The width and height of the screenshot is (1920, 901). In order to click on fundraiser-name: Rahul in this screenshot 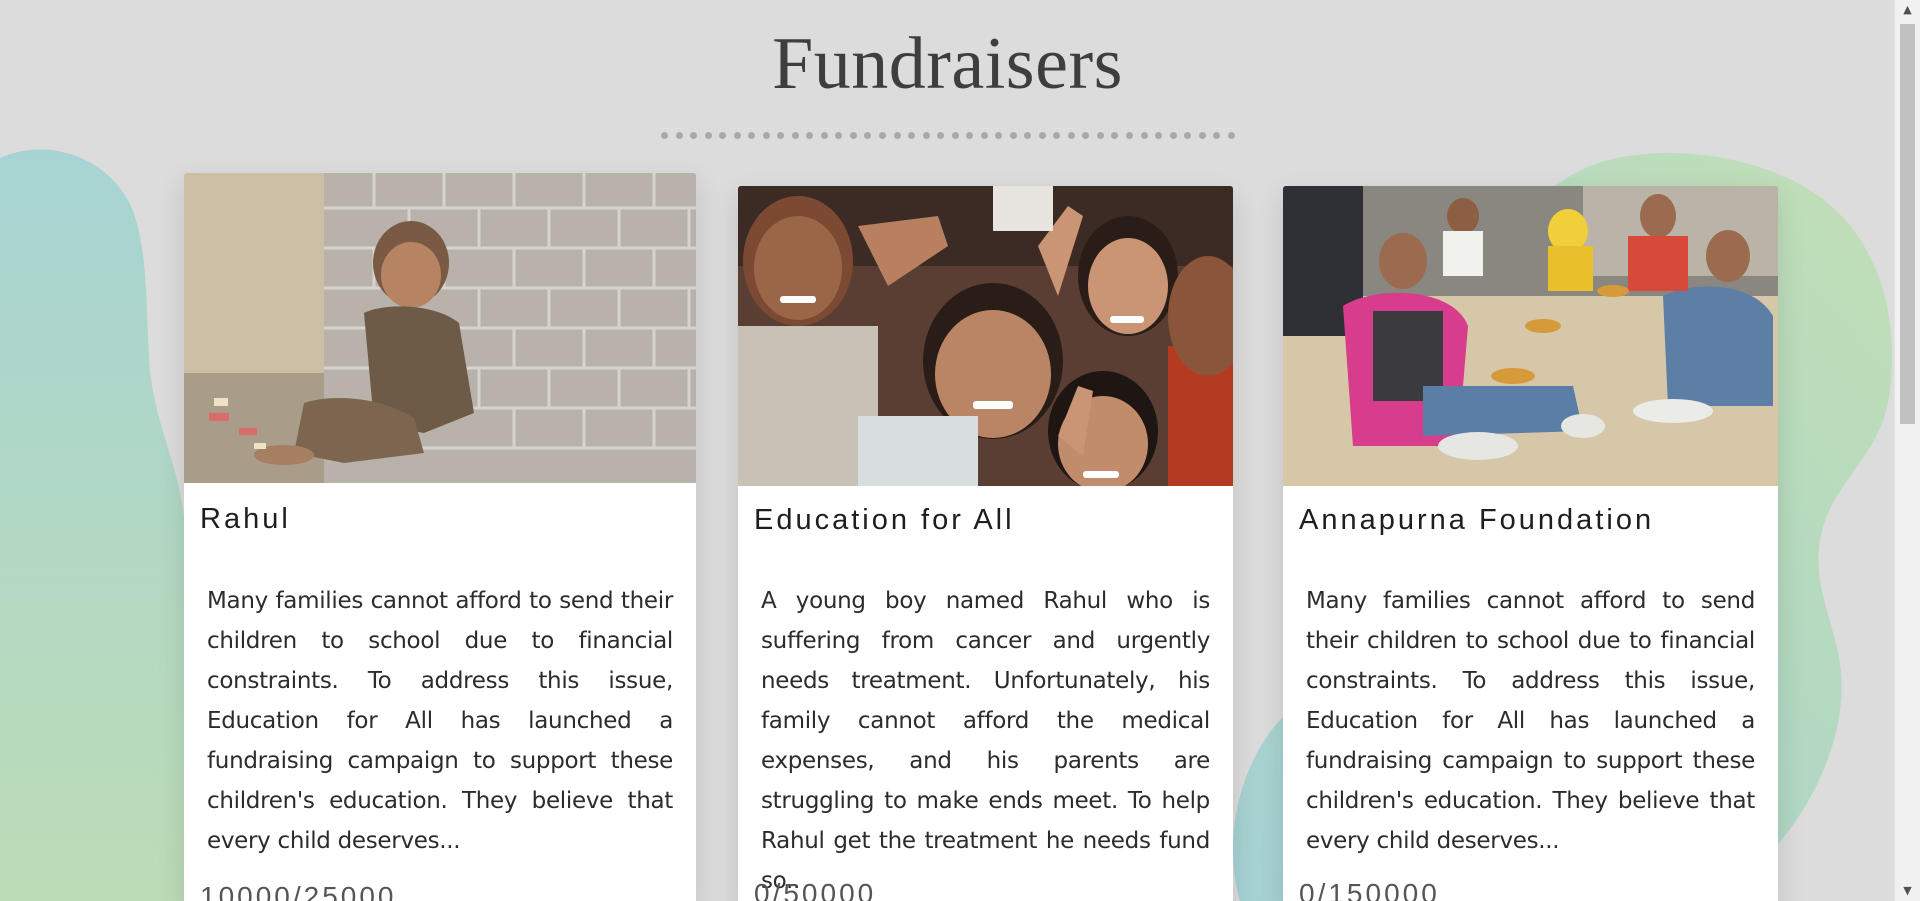, I will do `click(245, 519)`.